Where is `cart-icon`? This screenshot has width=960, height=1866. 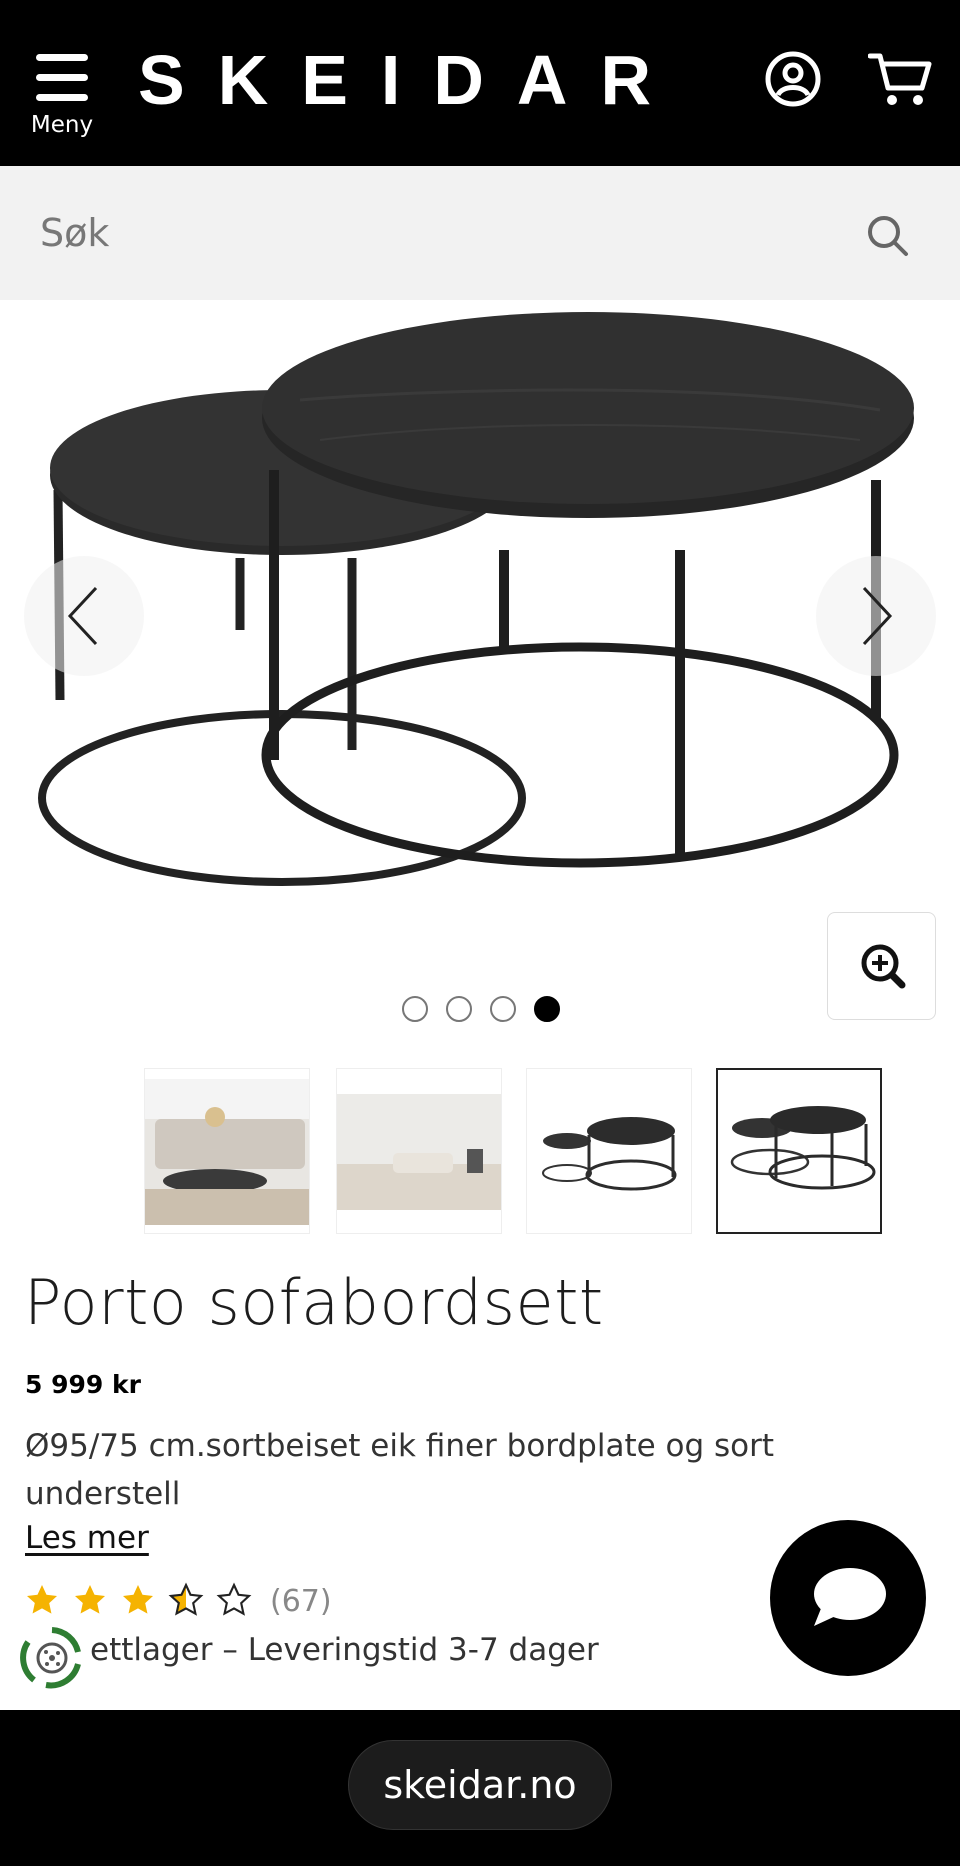
cart-icon is located at coordinates (900, 79).